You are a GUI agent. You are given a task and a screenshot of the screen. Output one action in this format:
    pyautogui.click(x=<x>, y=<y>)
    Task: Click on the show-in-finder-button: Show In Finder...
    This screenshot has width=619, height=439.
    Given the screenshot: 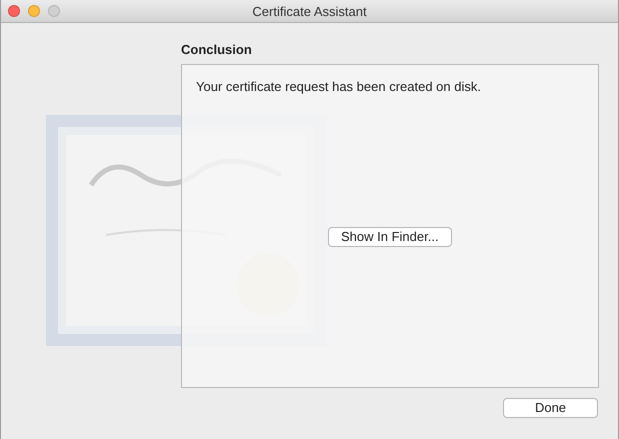 What is the action you would take?
    pyautogui.click(x=390, y=237)
    